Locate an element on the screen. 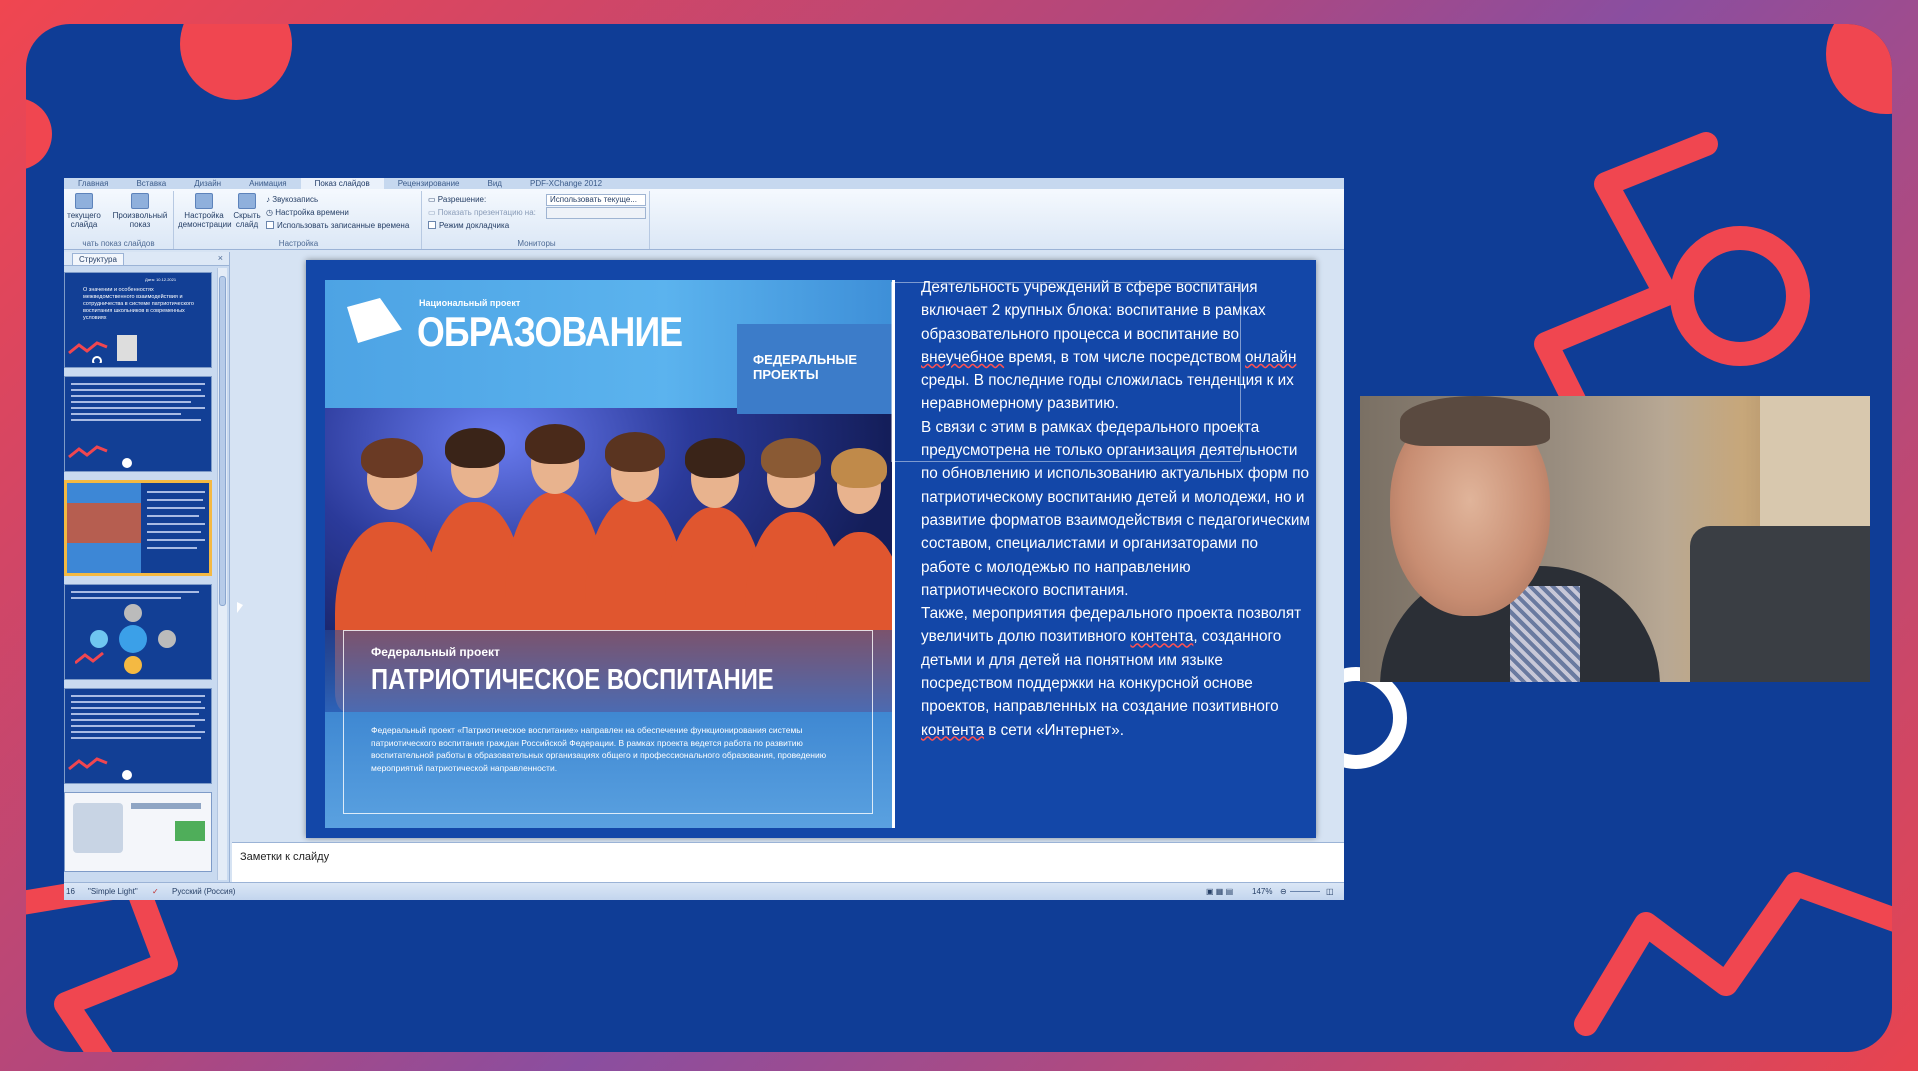 The height and width of the screenshot is (1071, 1918). tab-home: Главная is located at coordinates (93, 183).